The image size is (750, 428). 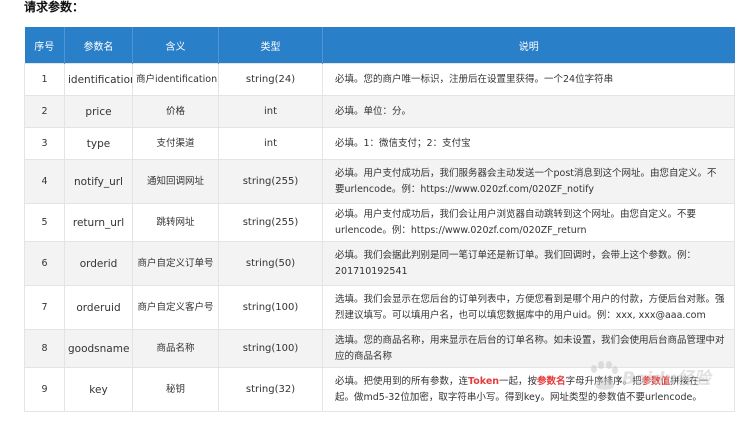 I want to click on cell-meaning: 商品名称, so click(x=175, y=348).